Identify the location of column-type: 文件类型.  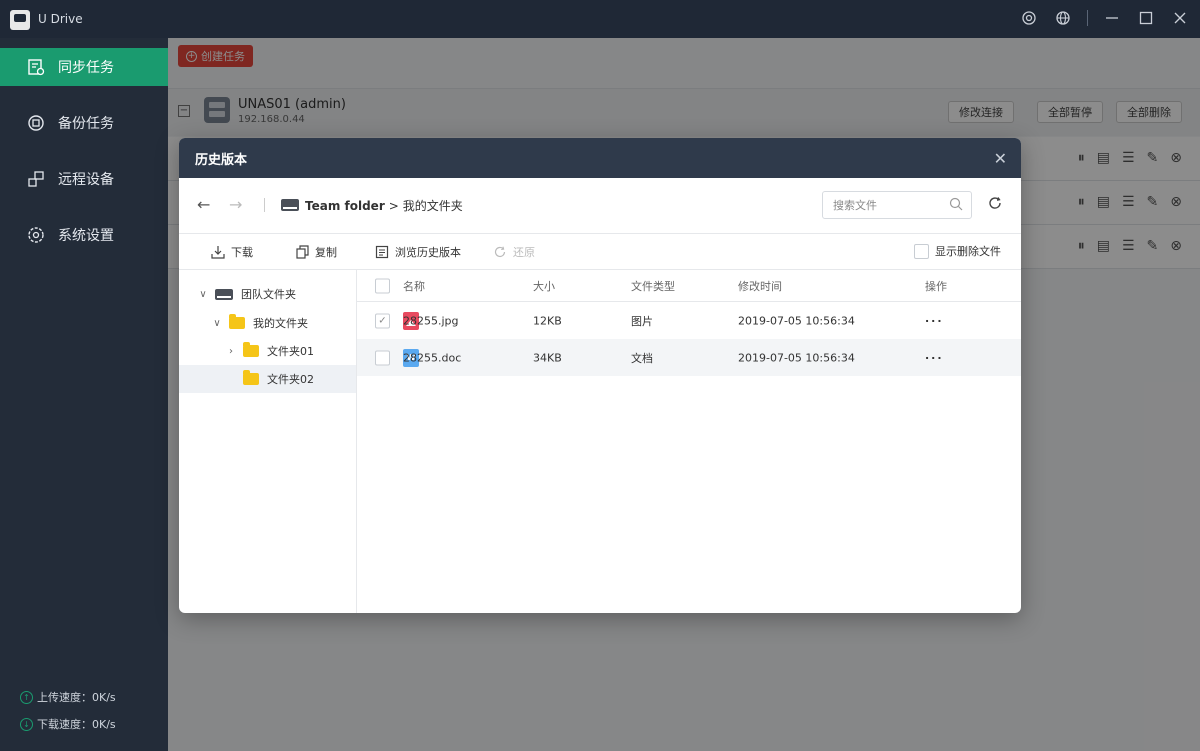
(653, 286).